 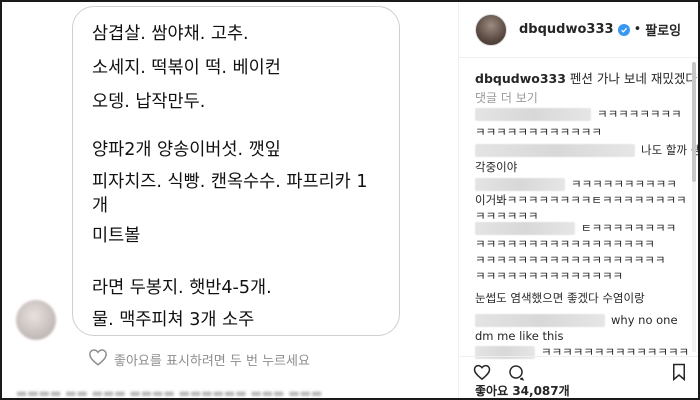 I want to click on post-caption: dbqudwo333 펜션 가나 보네 재밌겠다, so click(x=586, y=77).